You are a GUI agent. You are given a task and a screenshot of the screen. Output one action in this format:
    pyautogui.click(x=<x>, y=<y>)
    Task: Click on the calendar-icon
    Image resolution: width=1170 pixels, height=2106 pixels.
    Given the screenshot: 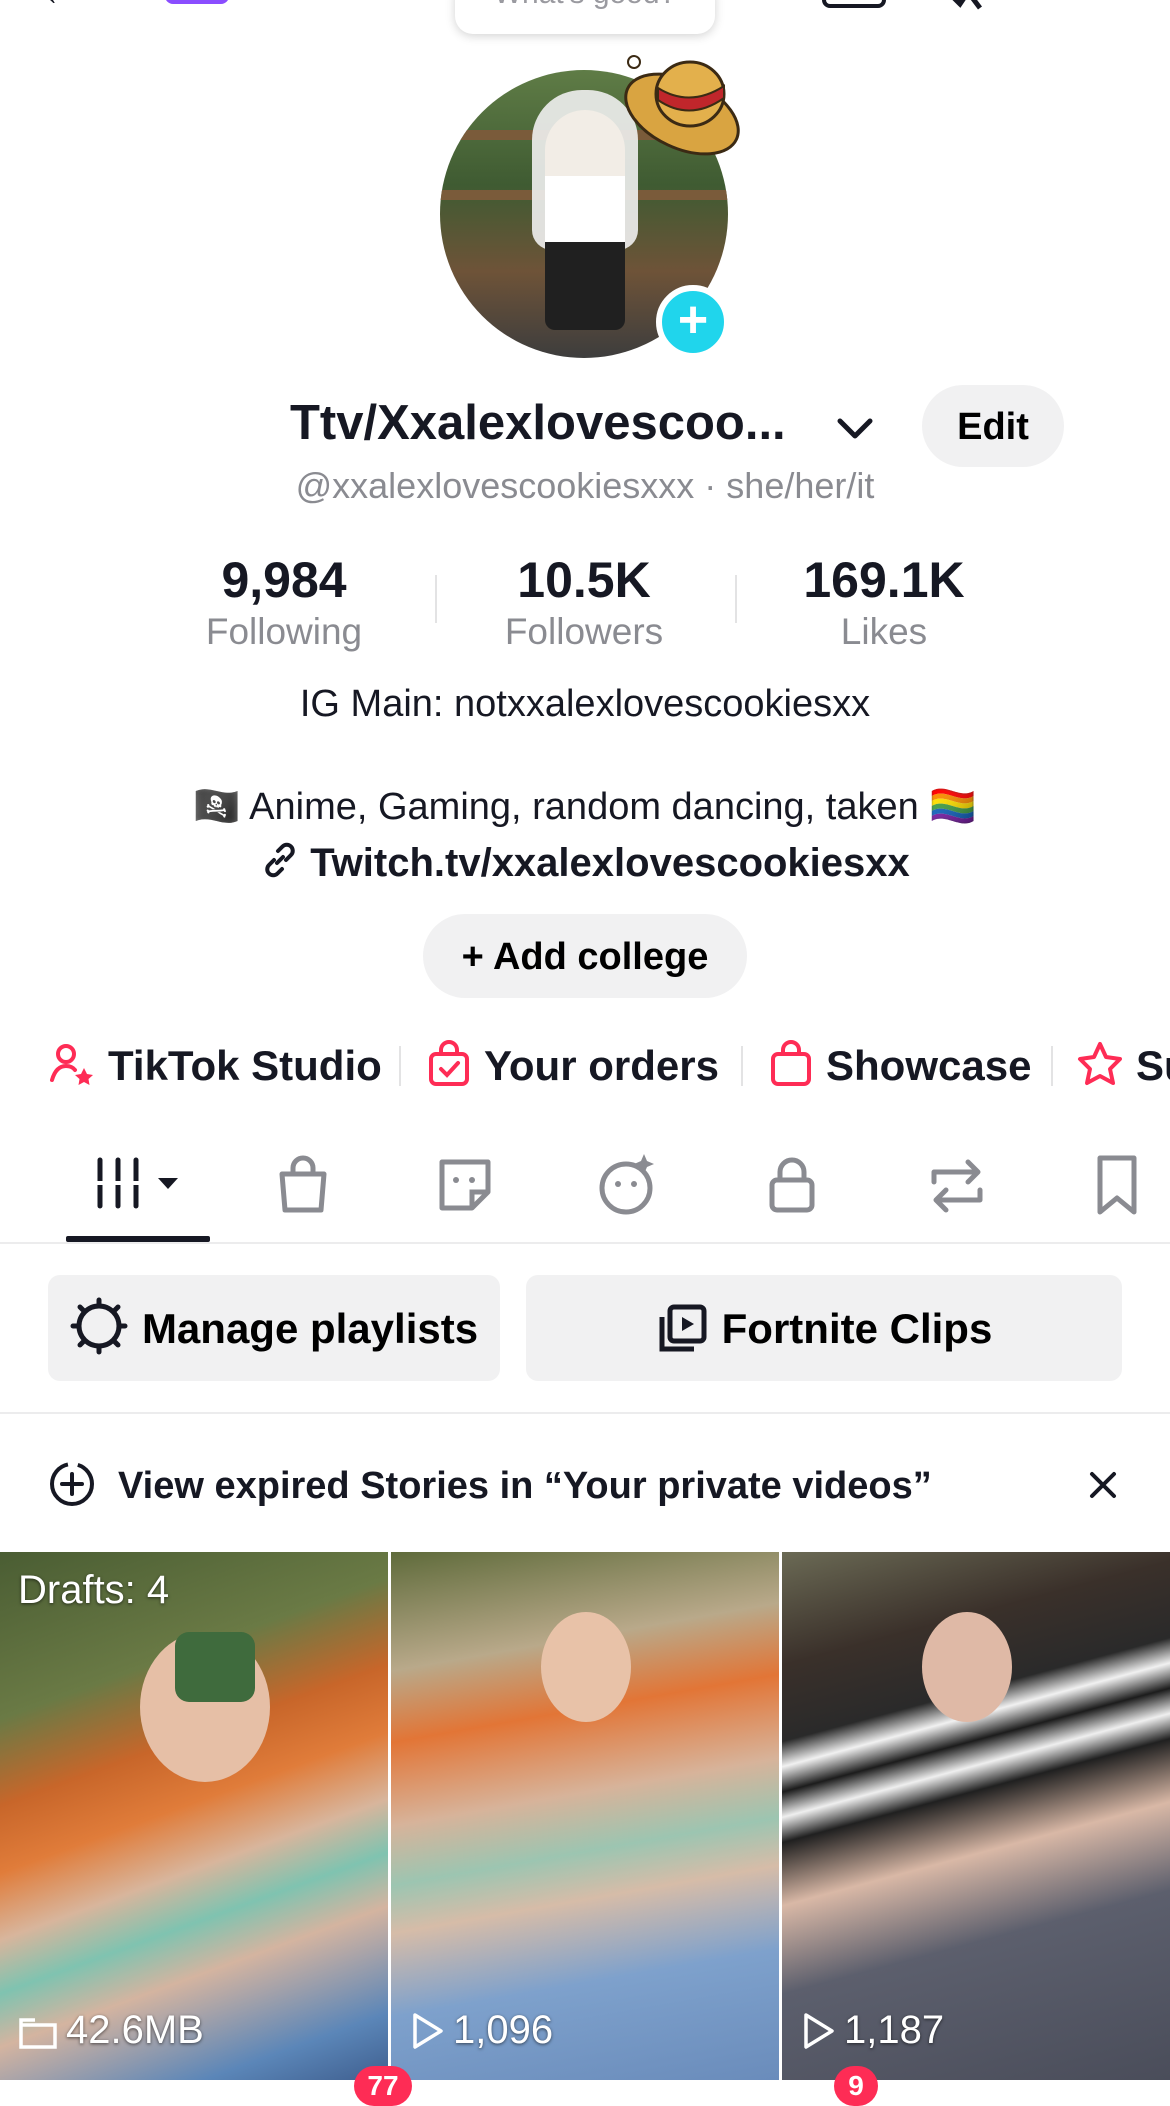 What is the action you would take?
    pyautogui.click(x=854, y=4)
    